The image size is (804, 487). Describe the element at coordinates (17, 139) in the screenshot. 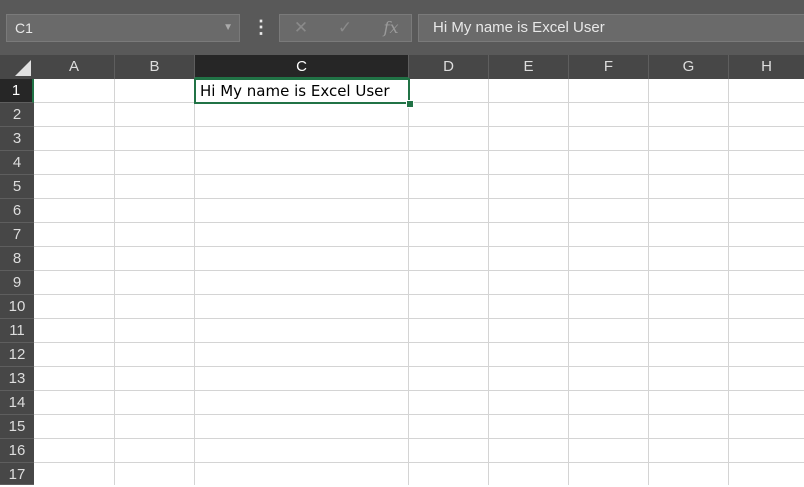

I see `row-header-3: 3` at that location.